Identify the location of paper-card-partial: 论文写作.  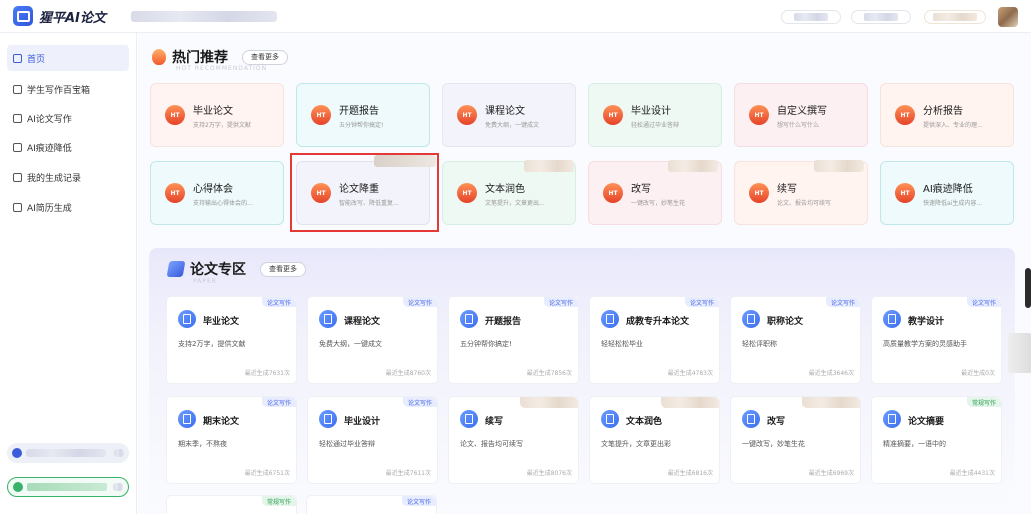
(371, 504).